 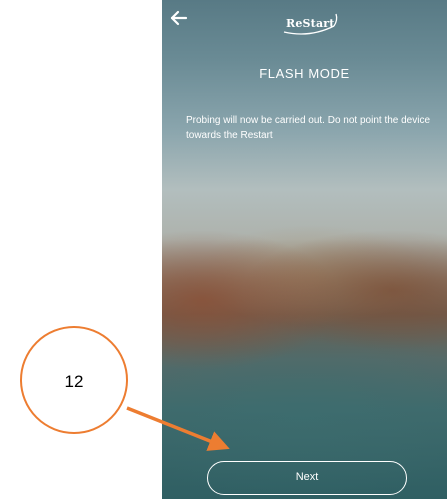 I want to click on step-number: 12, so click(x=74, y=381).